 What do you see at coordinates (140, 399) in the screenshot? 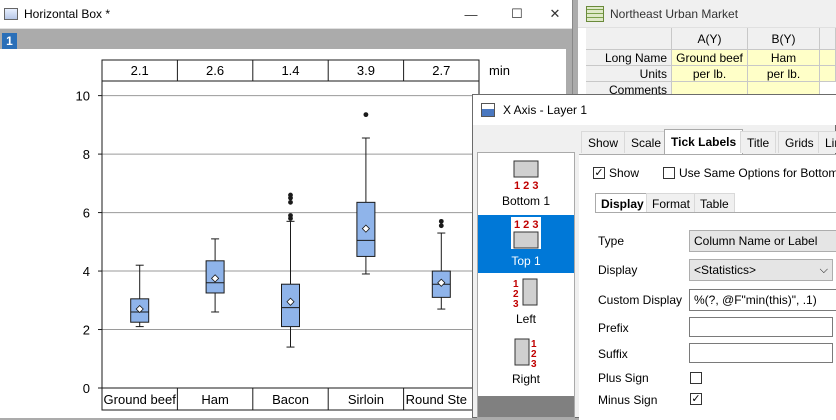
I see `x-tick-label: Ground beef` at bounding box center [140, 399].